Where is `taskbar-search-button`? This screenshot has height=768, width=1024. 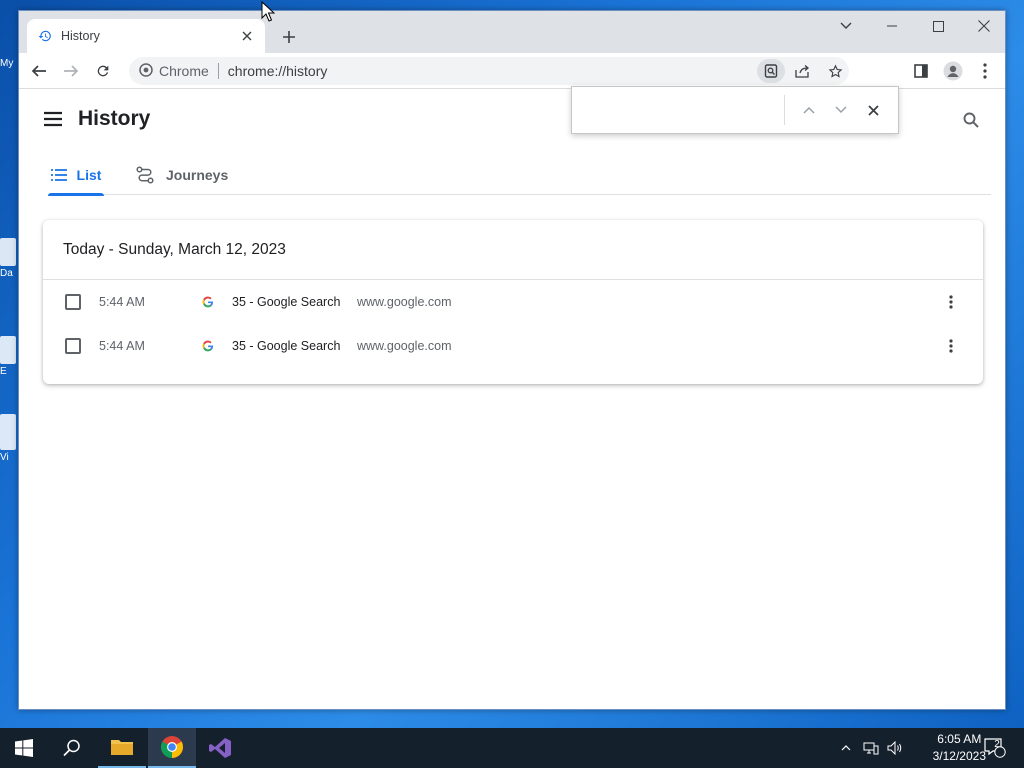
taskbar-search-button is located at coordinates (72, 748).